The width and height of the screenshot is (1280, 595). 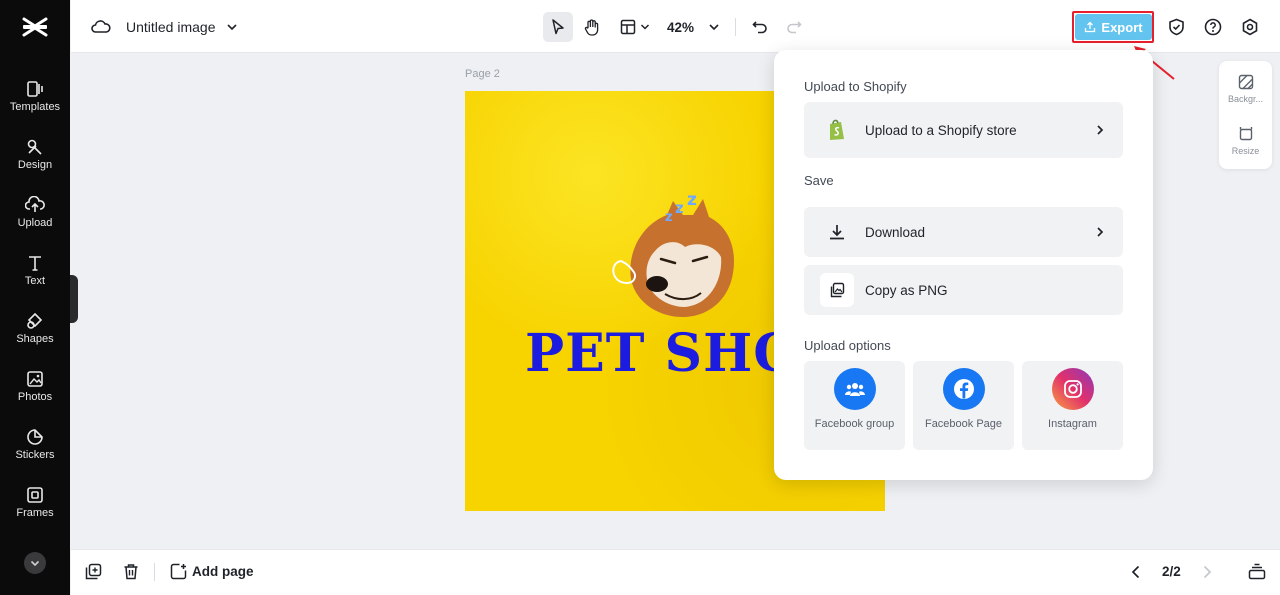 I want to click on add-page-button: Add page, so click(x=212, y=571).